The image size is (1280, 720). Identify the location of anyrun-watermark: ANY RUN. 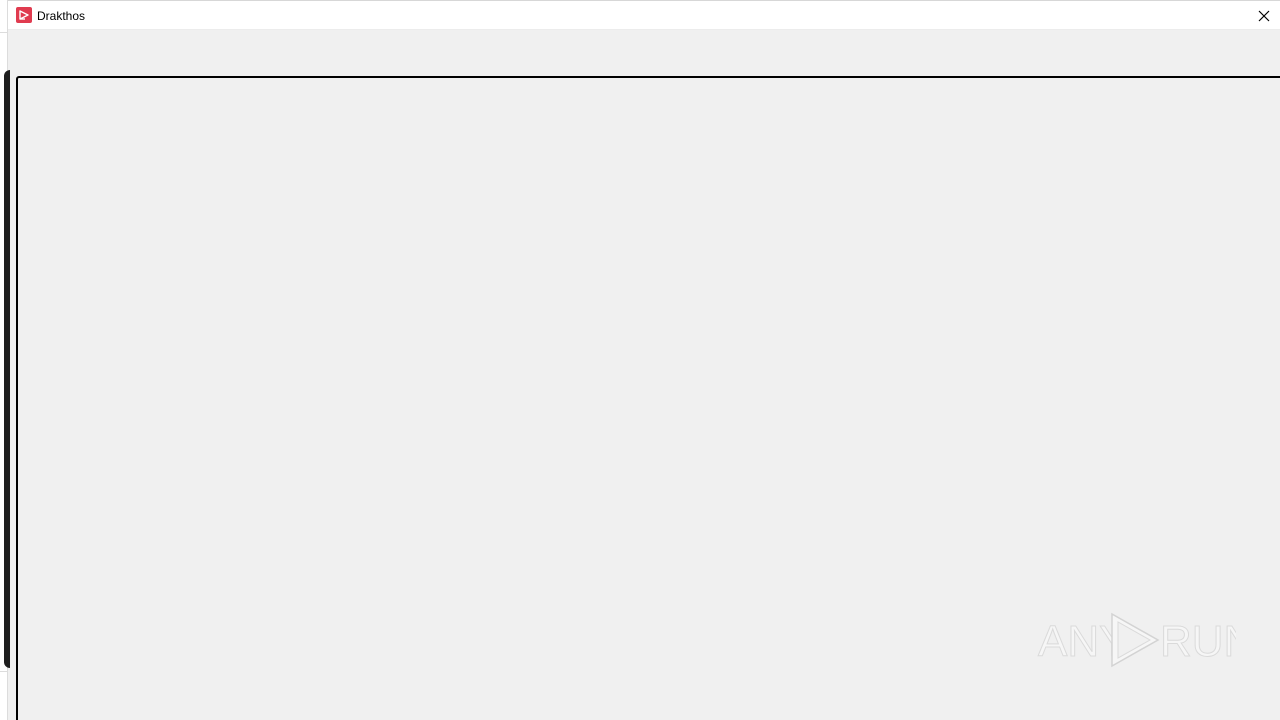
(1136, 639).